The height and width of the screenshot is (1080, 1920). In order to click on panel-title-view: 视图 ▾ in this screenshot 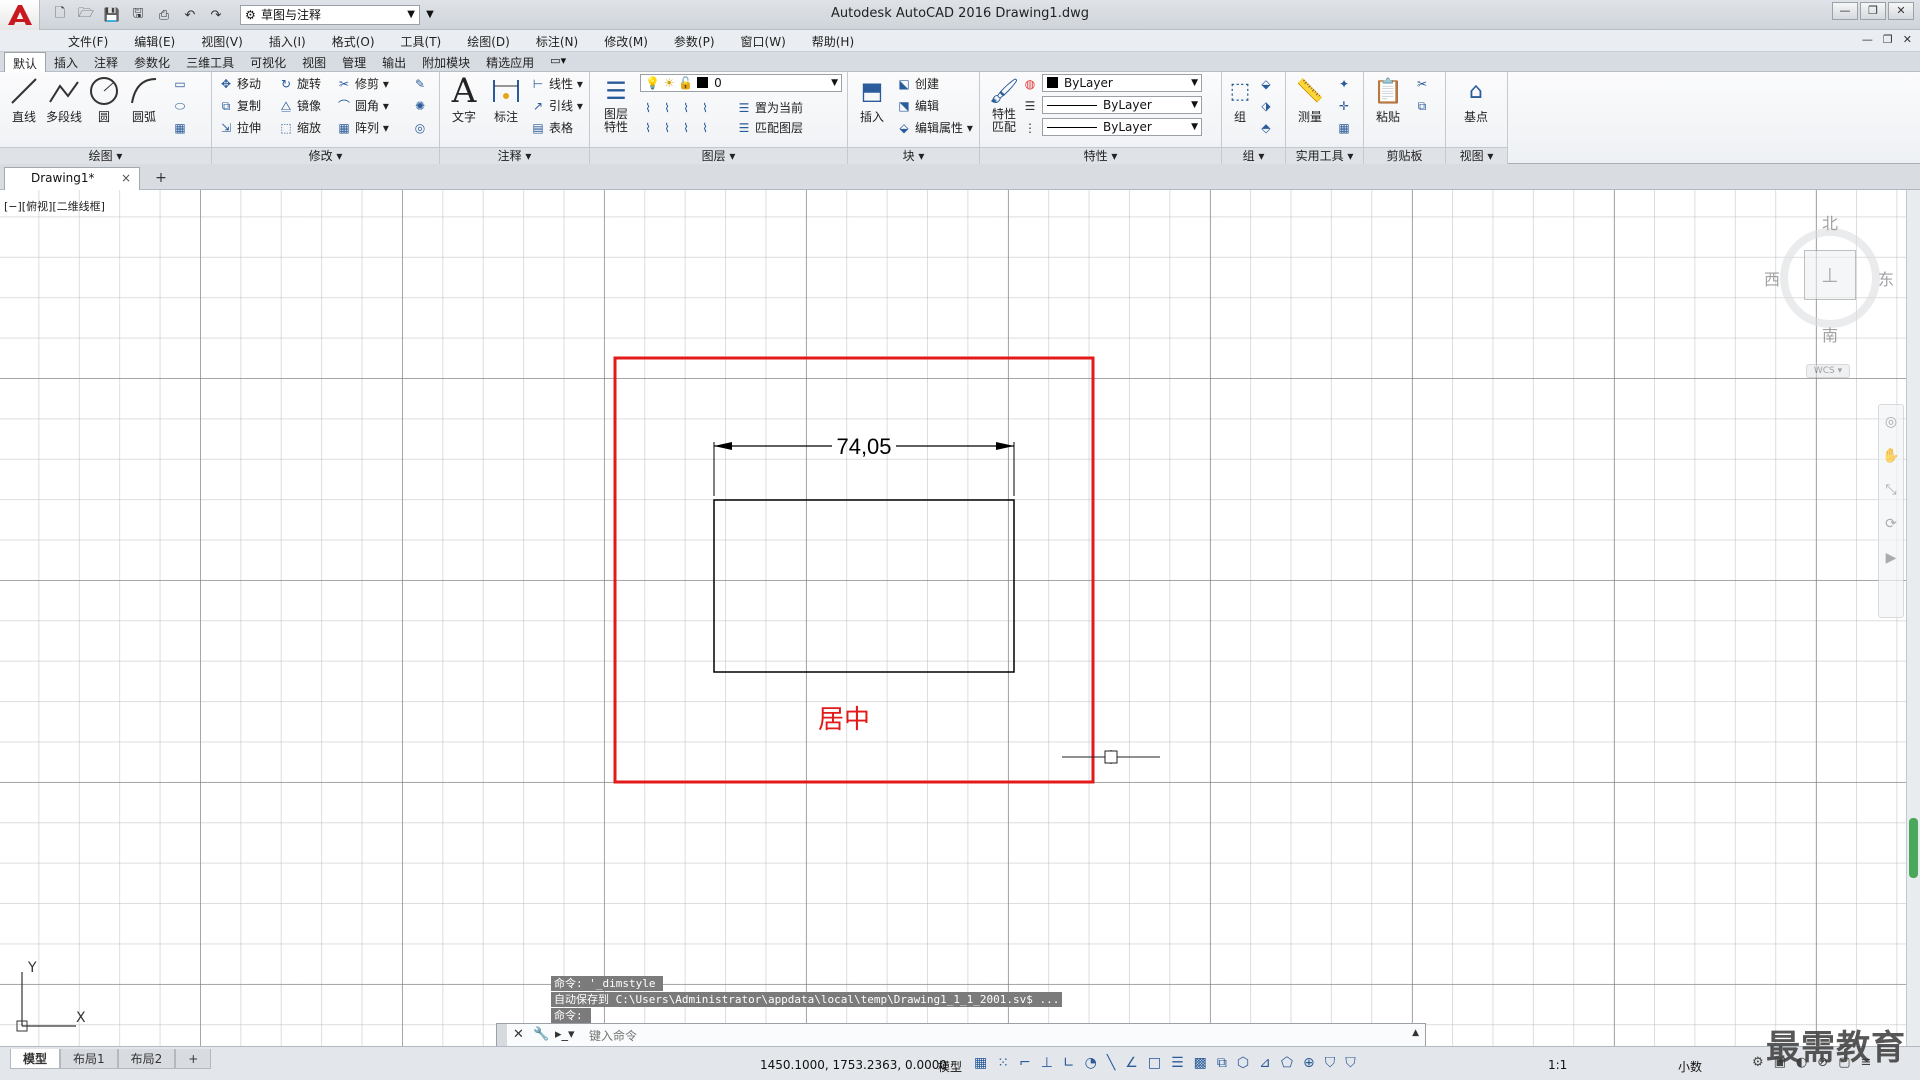, I will do `click(1476, 155)`.